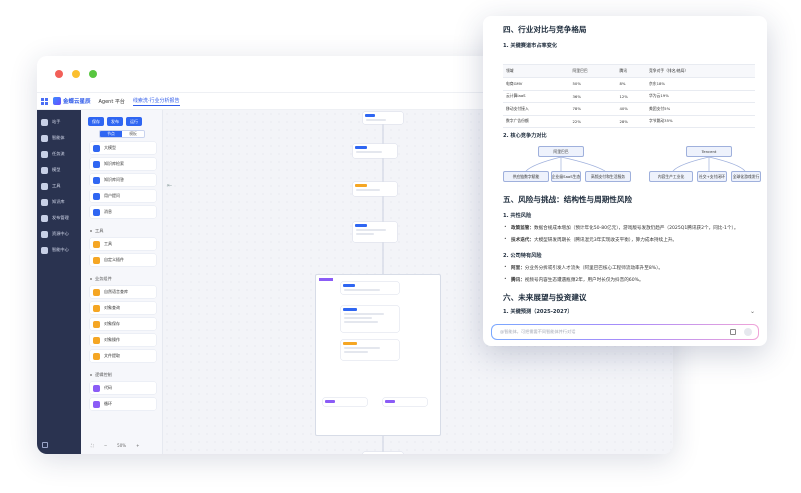 This screenshot has height=493, width=801. What do you see at coordinates (133, 134) in the screenshot?
I see `tab-templates: 模板` at bounding box center [133, 134].